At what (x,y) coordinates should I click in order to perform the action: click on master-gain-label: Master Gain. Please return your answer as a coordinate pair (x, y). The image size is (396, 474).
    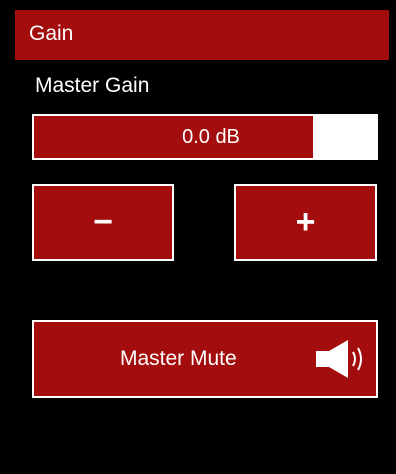
    Looking at the image, I should click on (92, 85).